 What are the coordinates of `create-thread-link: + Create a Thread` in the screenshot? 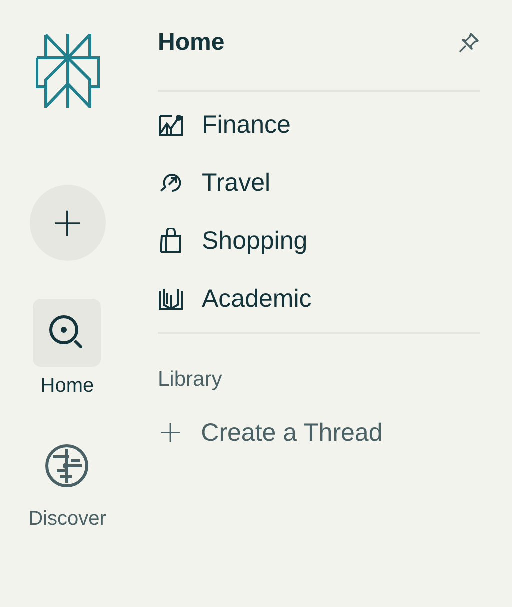 It's located at (319, 433).